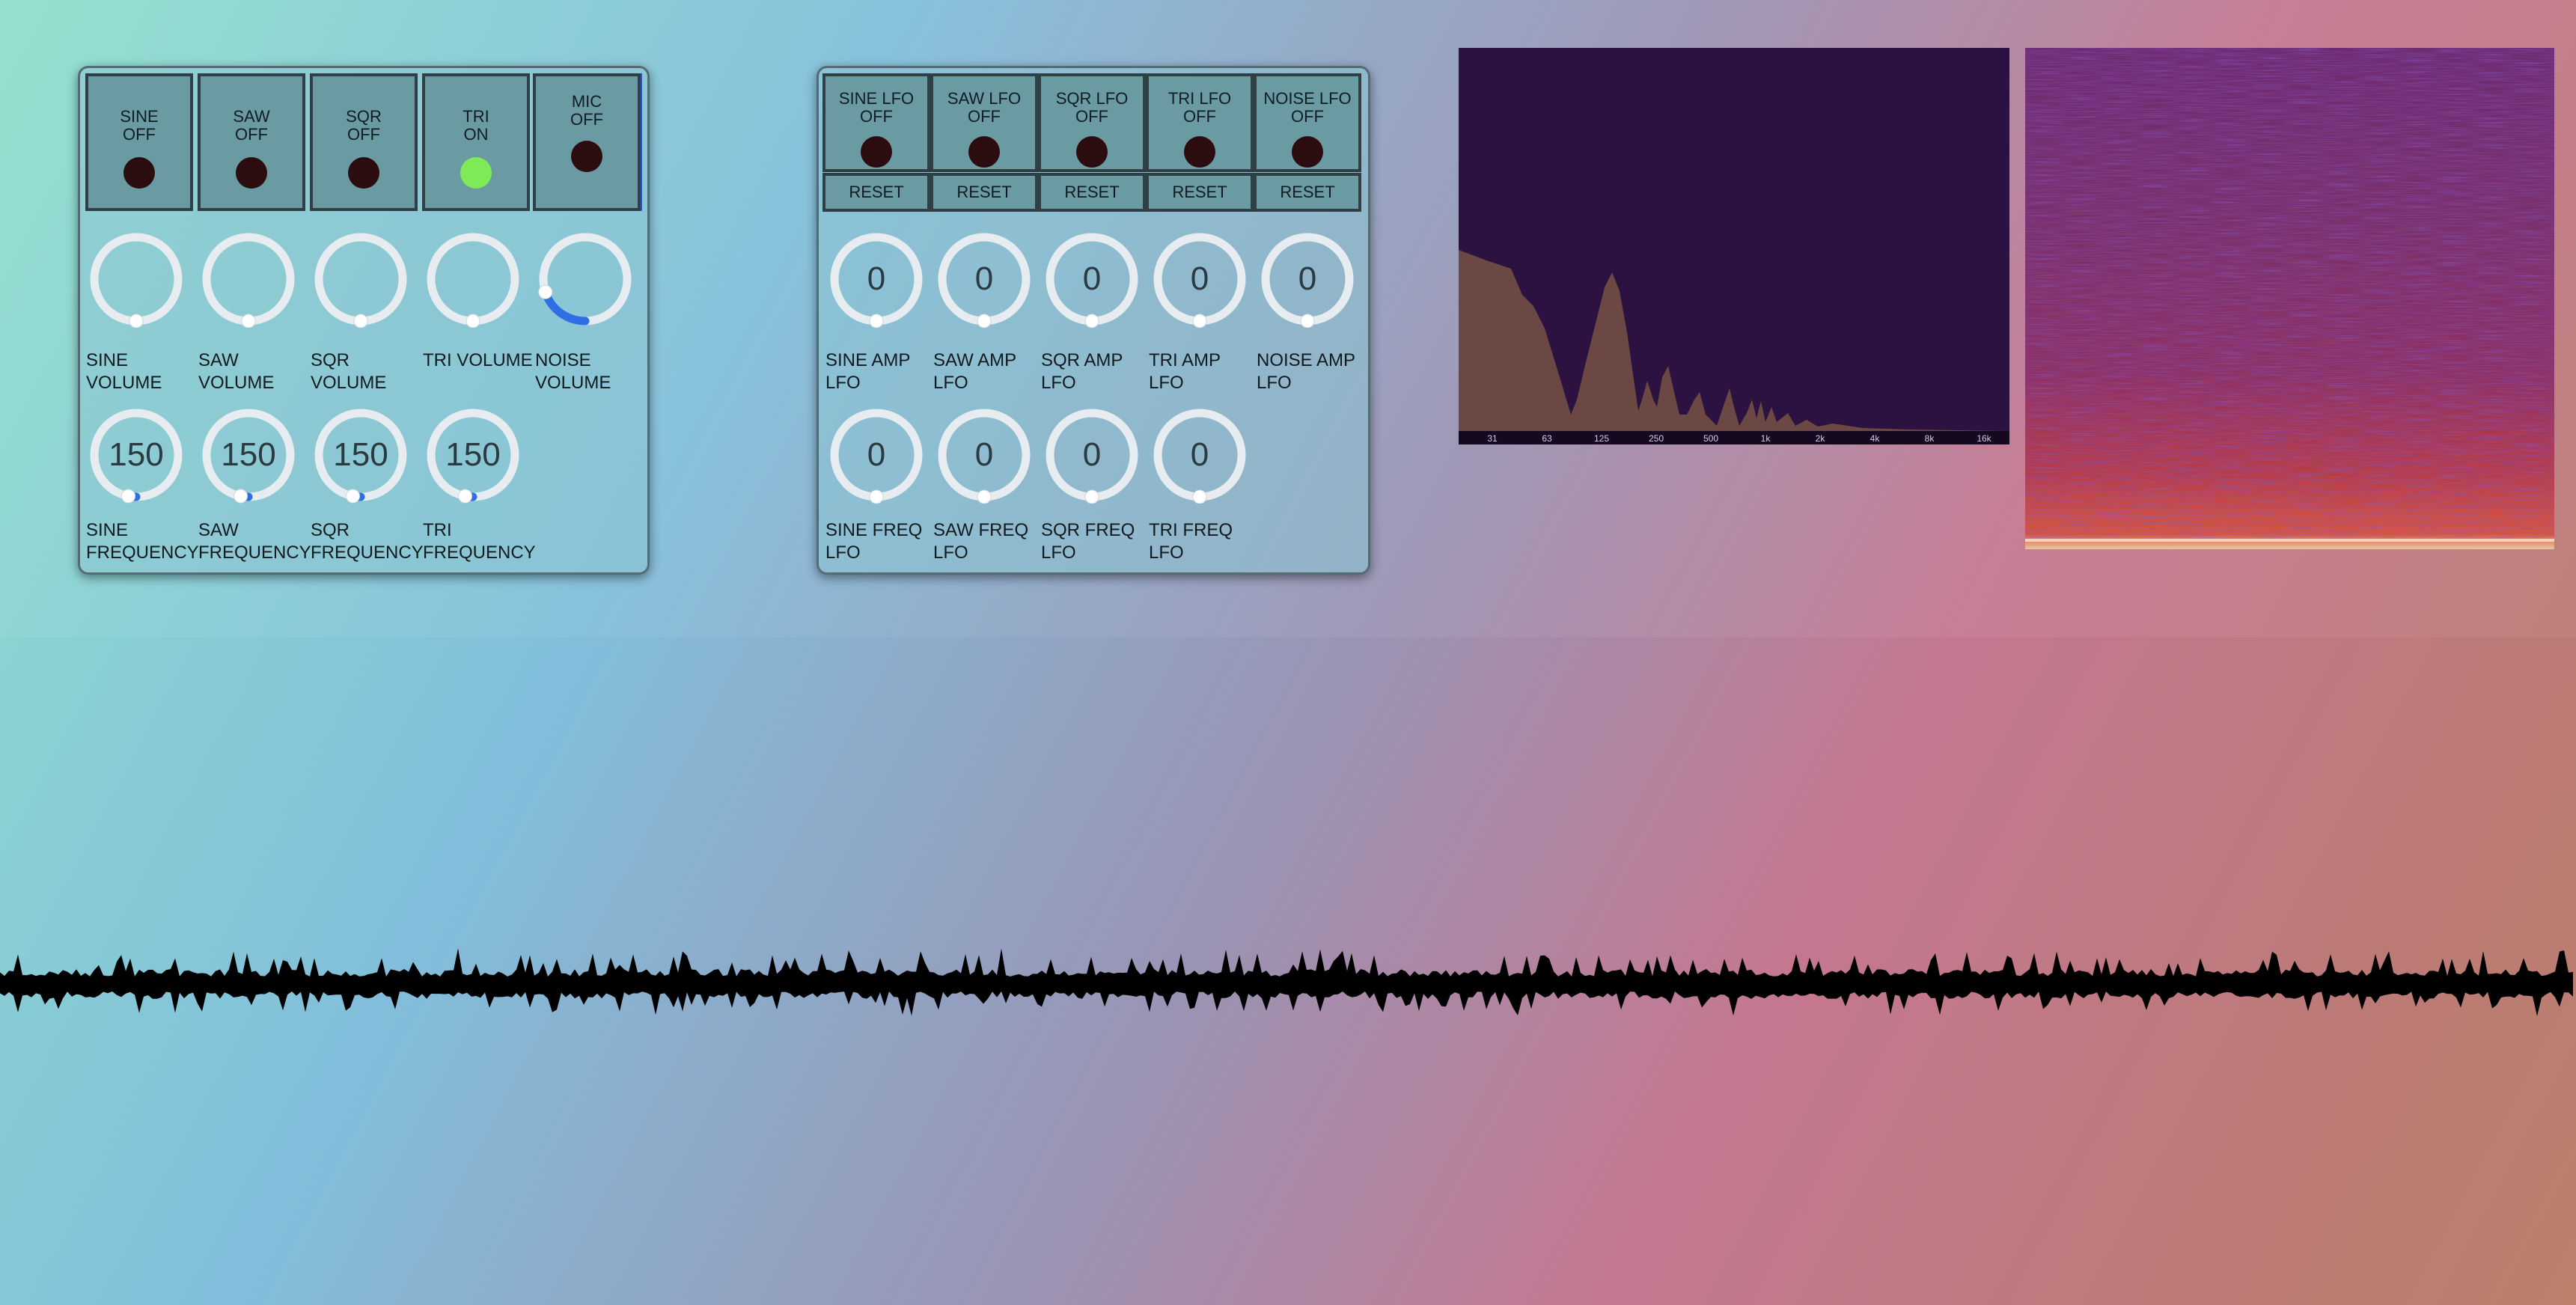 This screenshot has height=1305, width=2576. I want to click on saw-freq-lfo-knob-value: 0, so click(984, 454).